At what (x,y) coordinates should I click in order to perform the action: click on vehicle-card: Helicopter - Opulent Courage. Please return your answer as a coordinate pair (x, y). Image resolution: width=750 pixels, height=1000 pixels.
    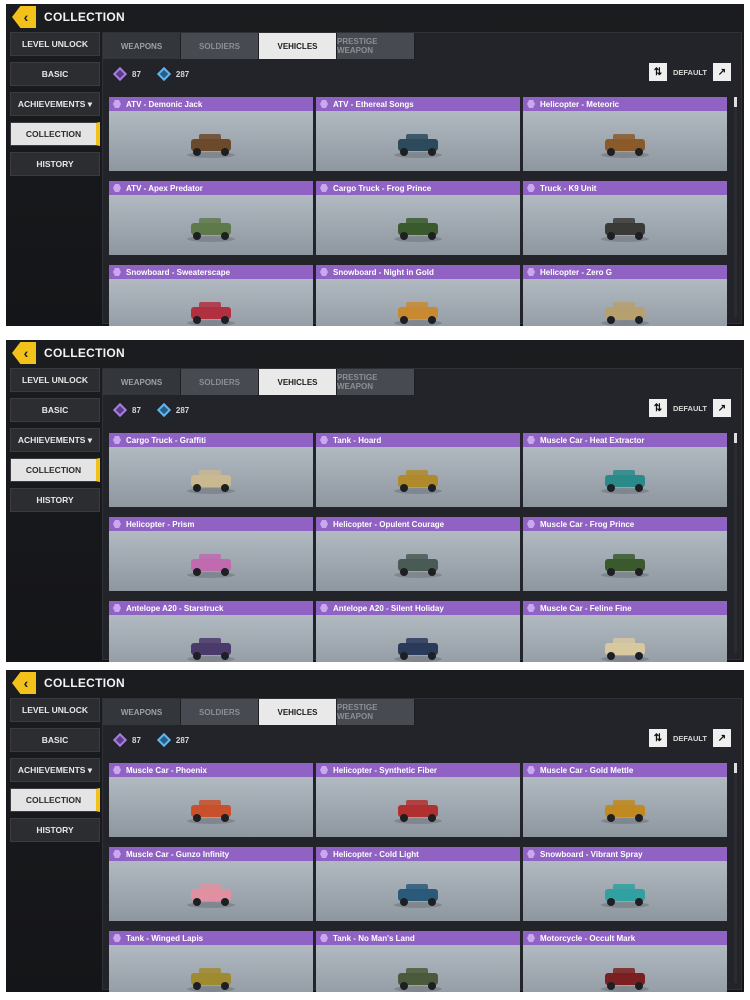
    Looking at the image, I should click on (418, 554).